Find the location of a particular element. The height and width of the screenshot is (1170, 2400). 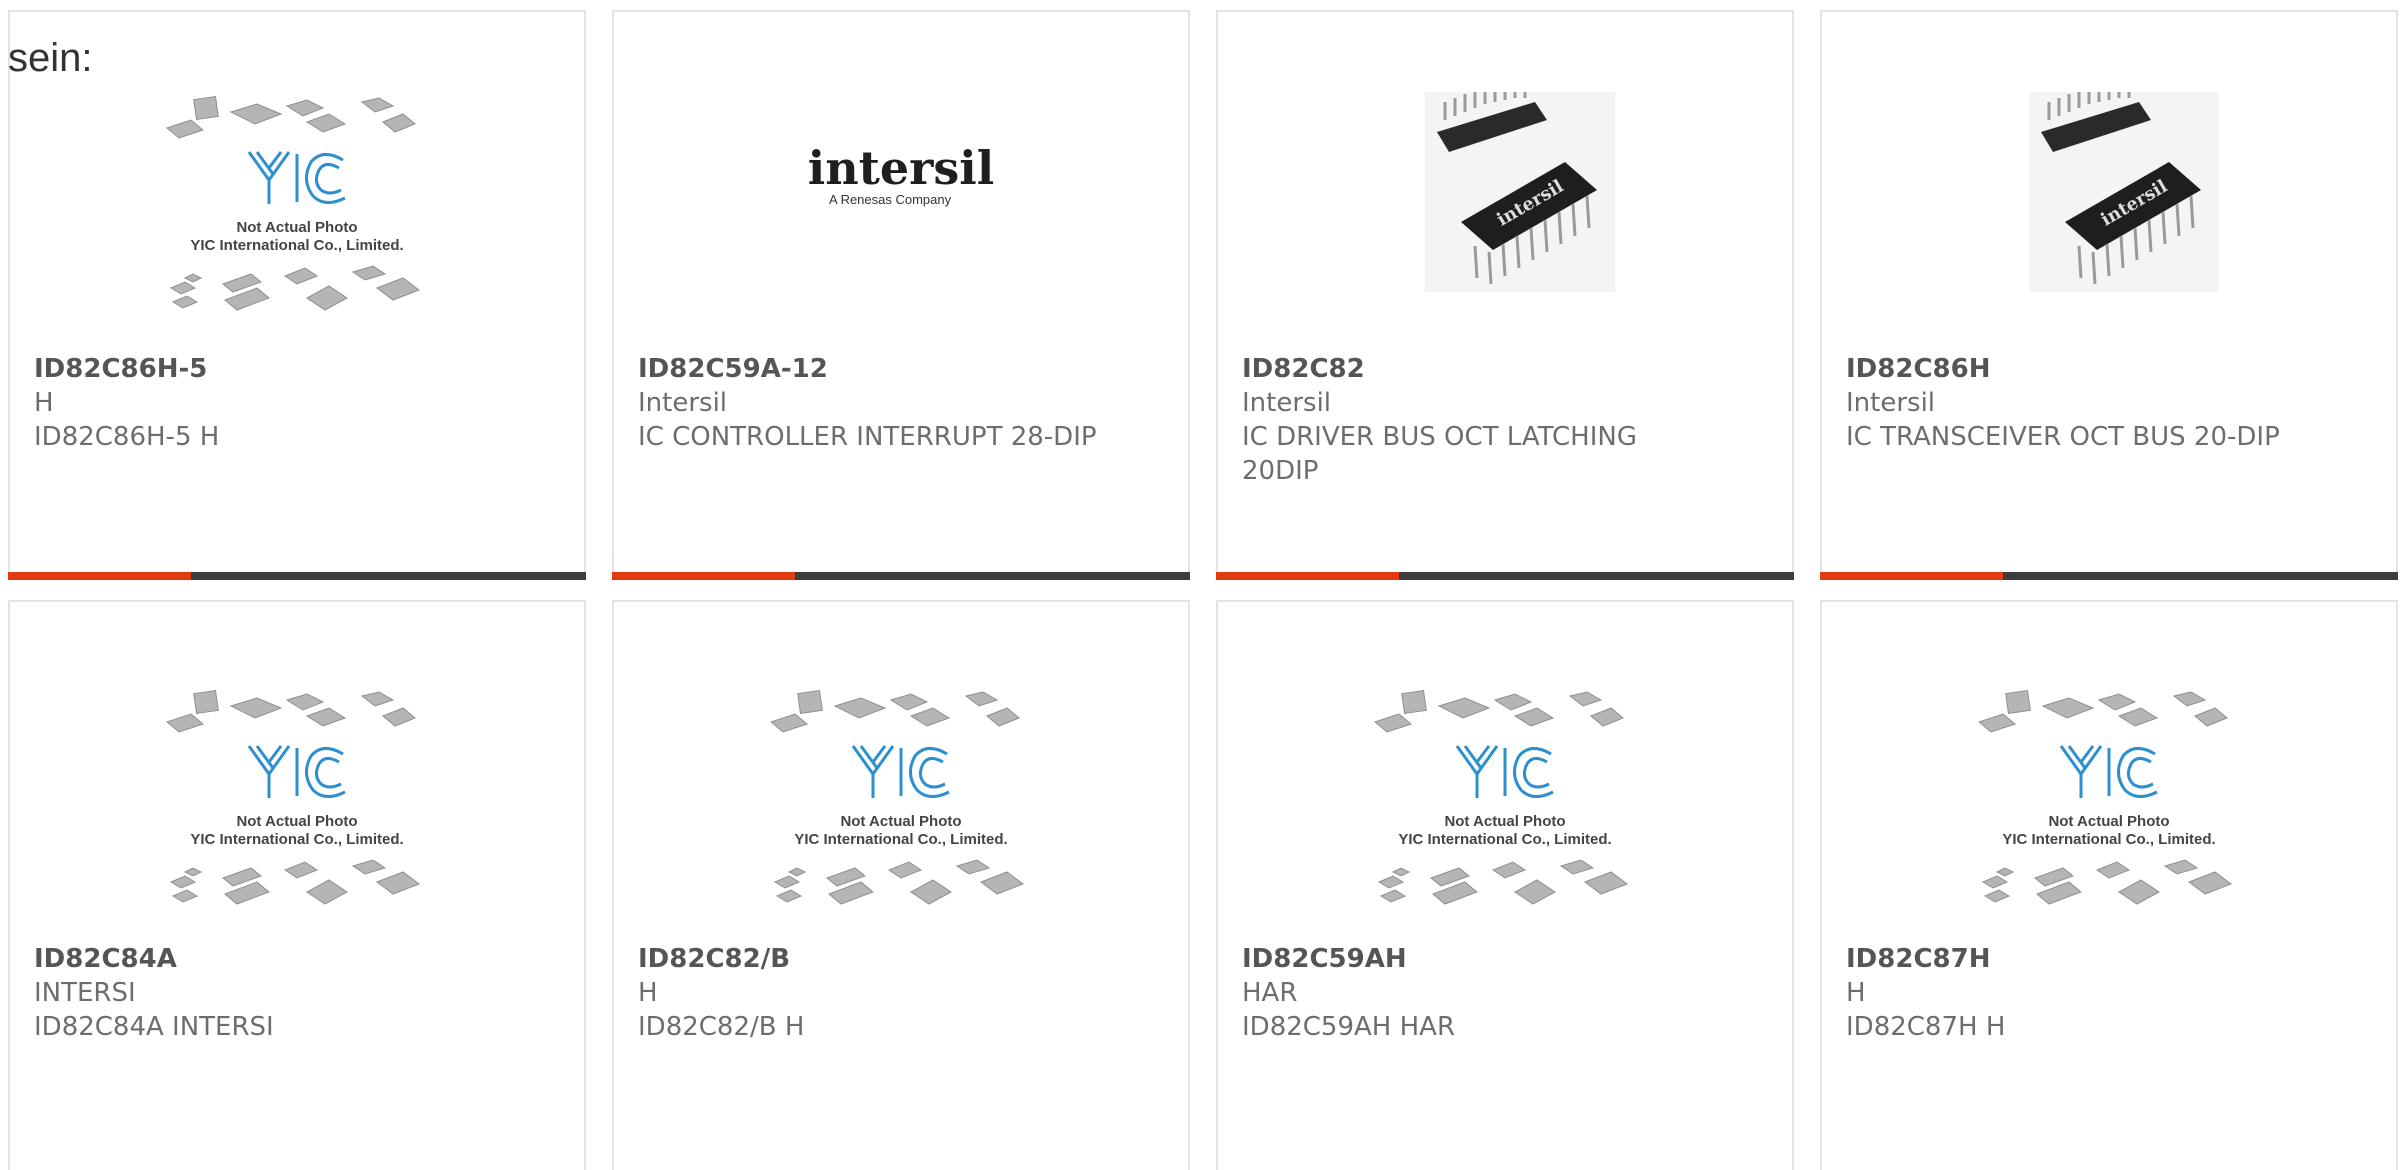

description: ID82C87H H is located at coordinates (1926, 1027).